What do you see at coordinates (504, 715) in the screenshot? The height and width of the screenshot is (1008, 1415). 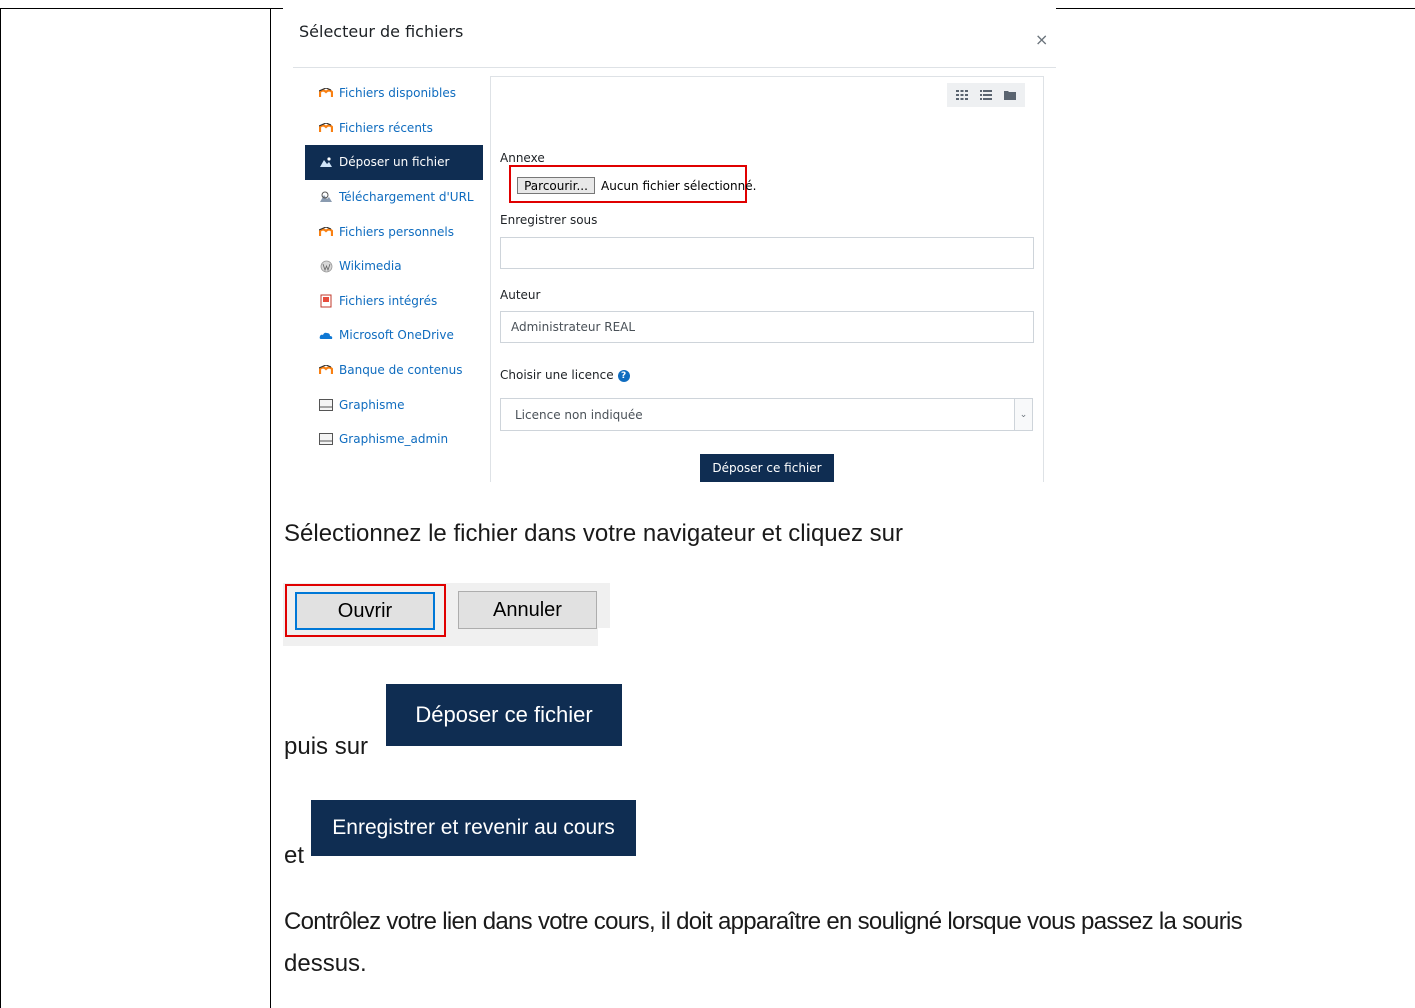 I see `upload-file-button-large: Déposer ce fichier` at bounding box center [504, 715].